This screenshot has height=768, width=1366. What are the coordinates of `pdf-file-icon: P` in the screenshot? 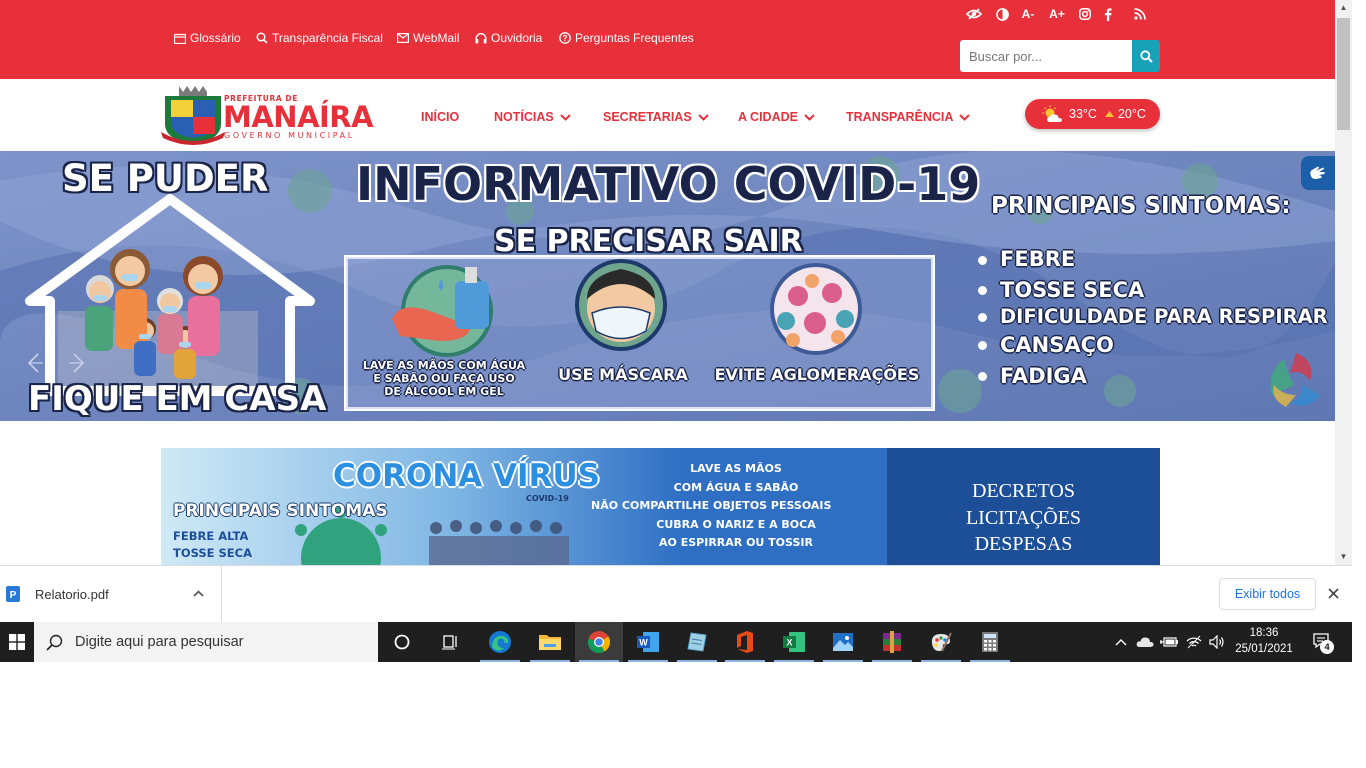 It's located at (13, 594).